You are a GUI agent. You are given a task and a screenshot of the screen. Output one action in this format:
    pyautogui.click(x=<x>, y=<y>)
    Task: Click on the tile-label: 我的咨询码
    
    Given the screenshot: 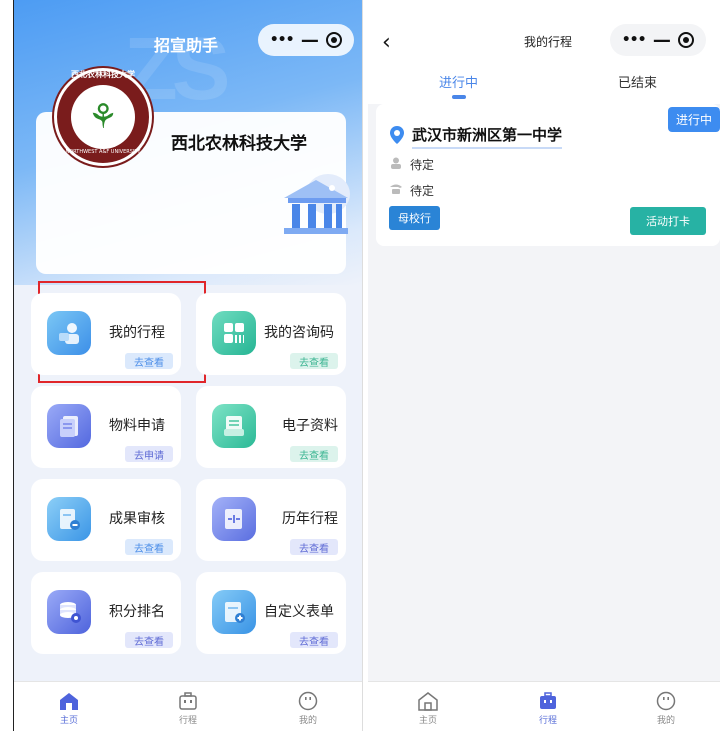 What is the action you would take?
    pyautogui.click(x=299, y=333)
    